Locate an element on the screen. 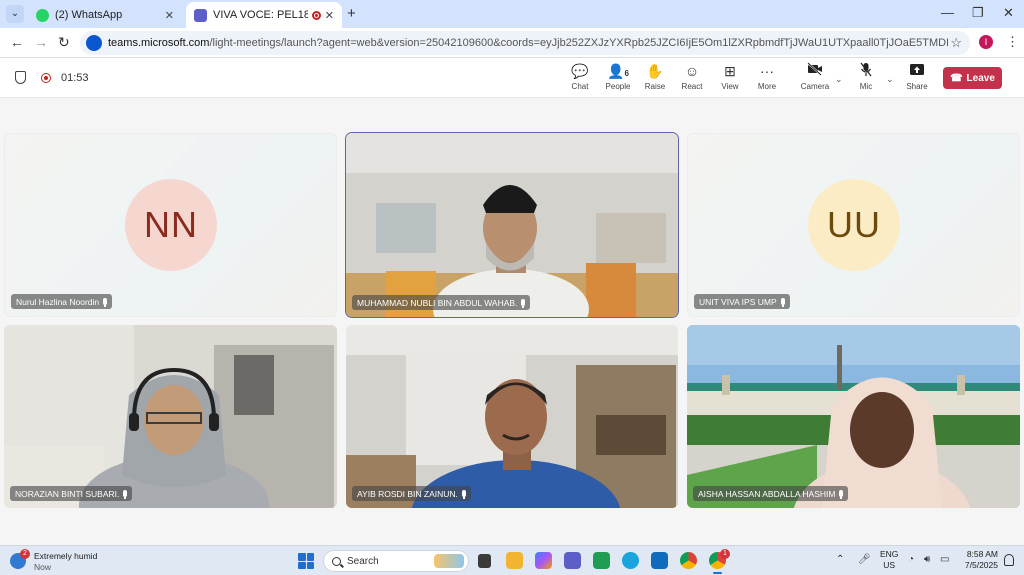 The height and width of the screenshot is (575, 1024). view-button: ⊞ View is located at coordinates (730, 76).